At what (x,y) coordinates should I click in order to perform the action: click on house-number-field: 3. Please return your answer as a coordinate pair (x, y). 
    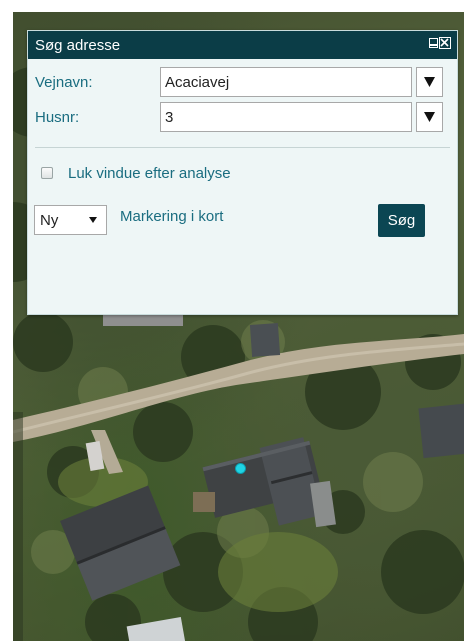
    Looking at the image, I should click on (286, 117).